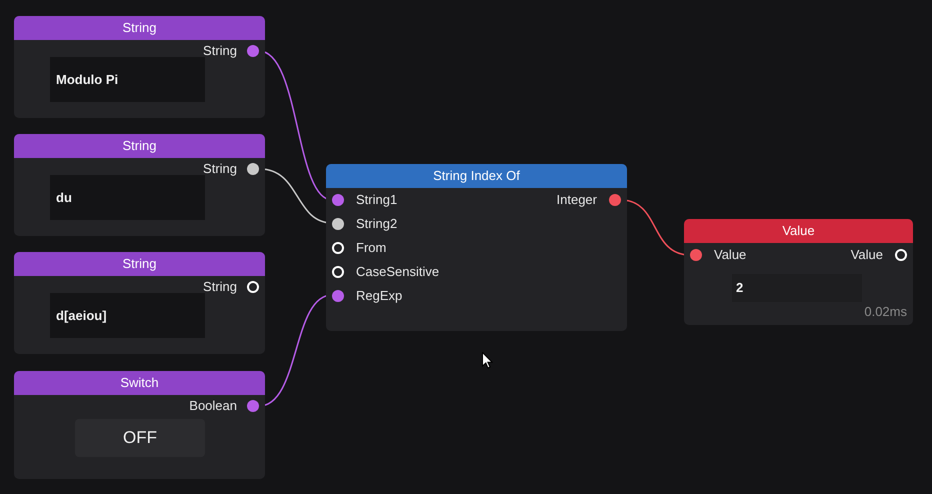  I want to click on graph-node: Value Value Value 2 0.02ms, so click(798, 271).